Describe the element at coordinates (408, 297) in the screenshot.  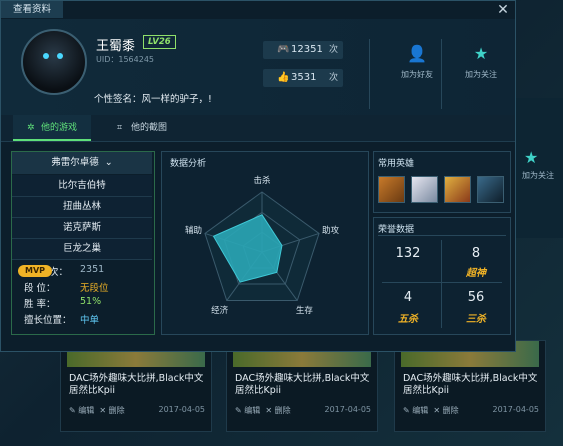
I see `penta-count: 4` at that location.